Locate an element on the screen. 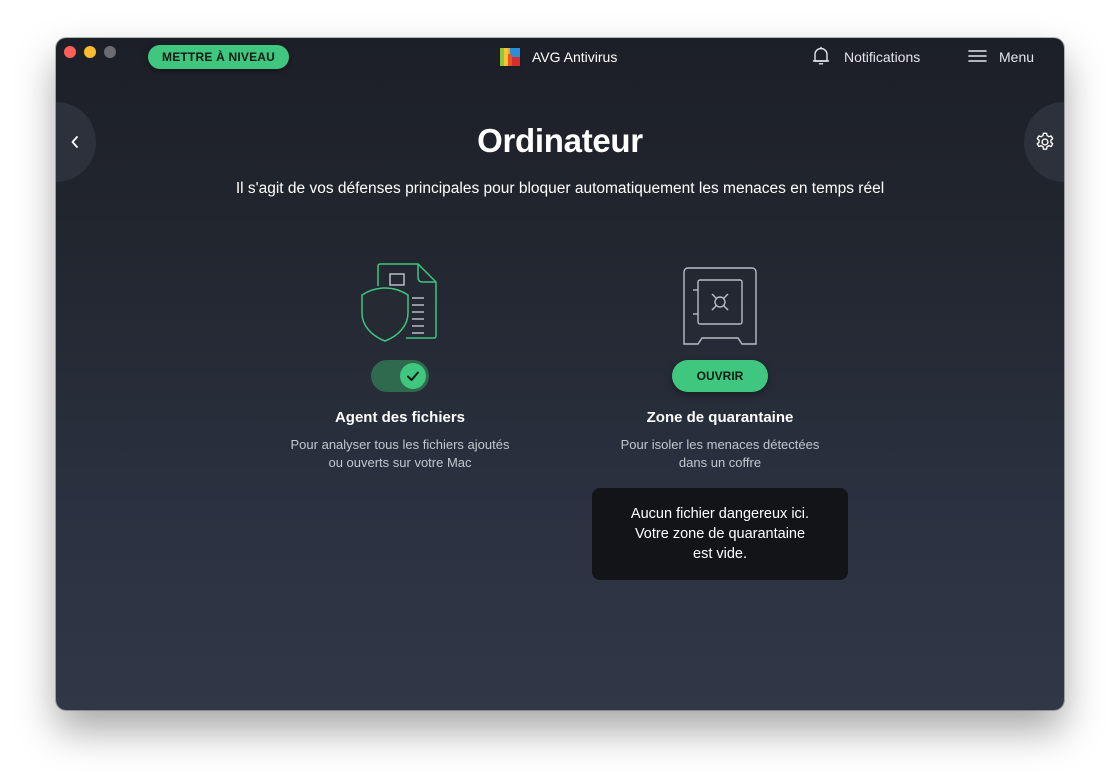 This screenshot has height=784, width=1120. card-description-line: Pour analyser tous les fichiers ajoutés is located at coordinates (400, 444).